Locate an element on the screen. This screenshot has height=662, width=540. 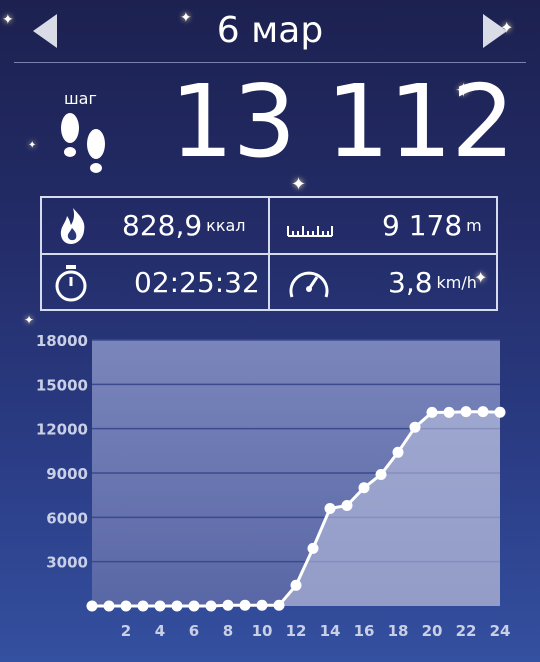
x-tick-label: 10 is located at coordinates (262, 631).